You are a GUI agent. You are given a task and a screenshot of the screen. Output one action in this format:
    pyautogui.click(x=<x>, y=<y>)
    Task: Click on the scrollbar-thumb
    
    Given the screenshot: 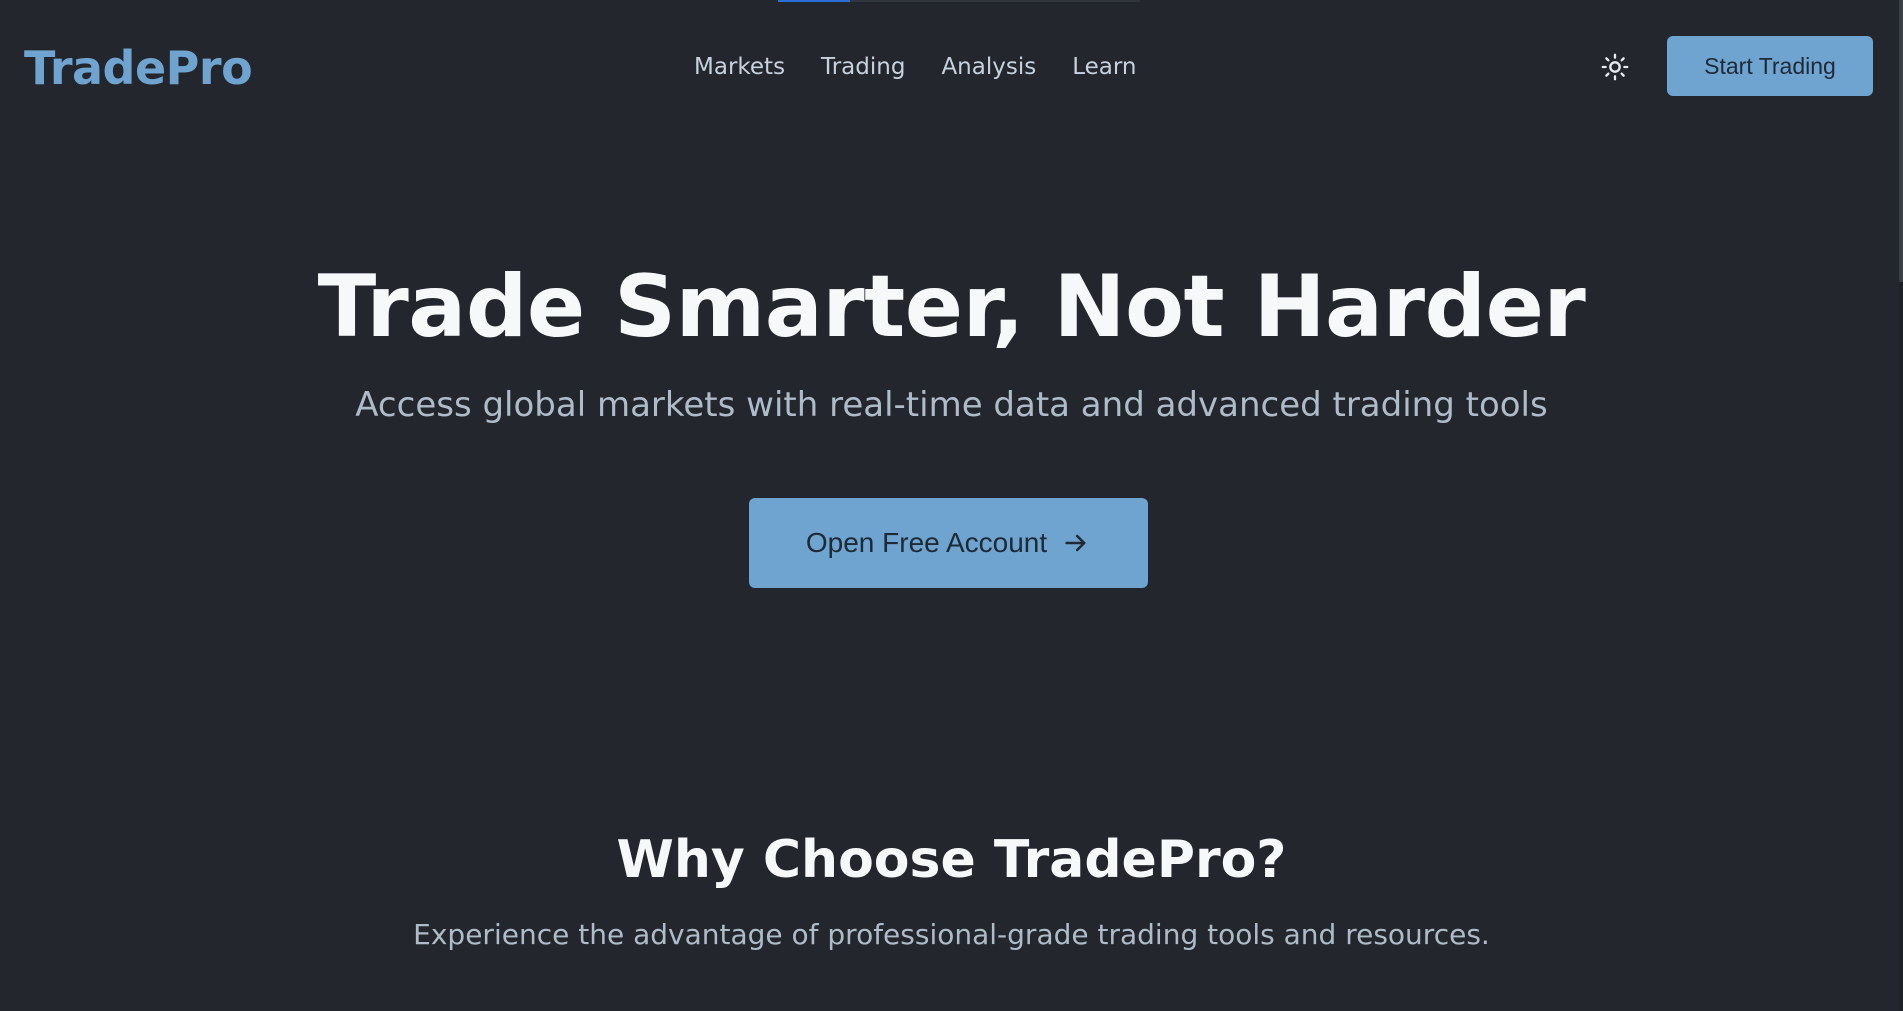 What is the action you would take?
    pyautogui.click(x=1901, y=141)
    